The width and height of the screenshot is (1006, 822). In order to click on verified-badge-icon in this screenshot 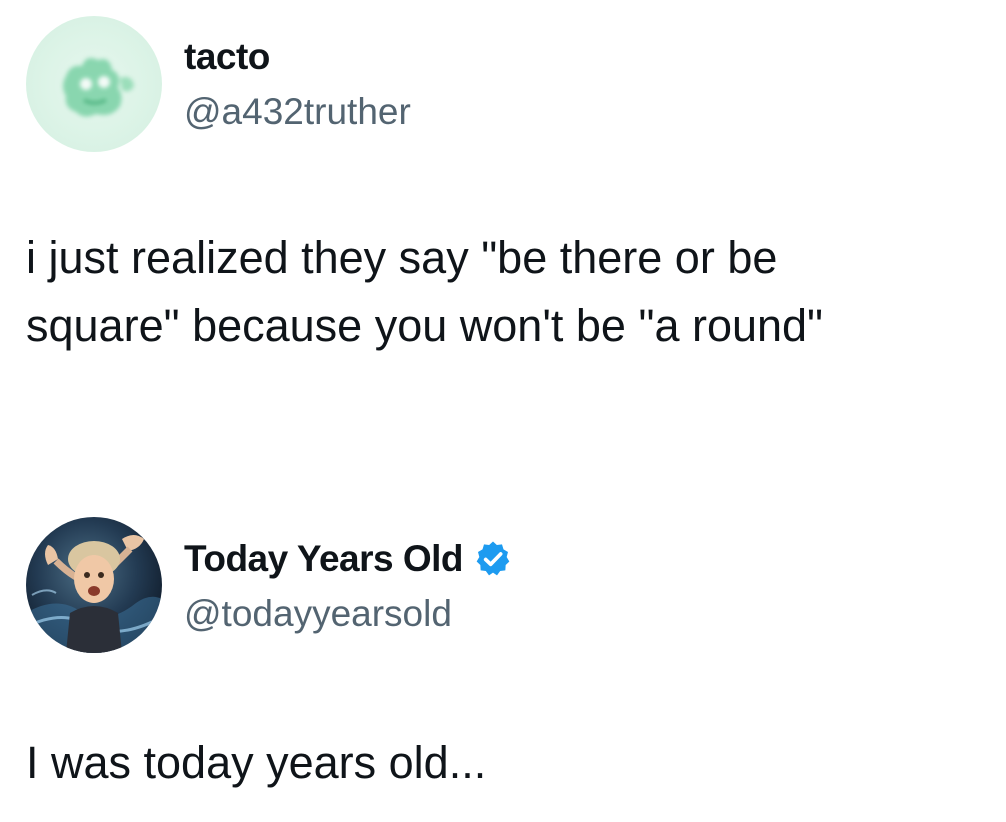, I will do `click(493, 559)`.